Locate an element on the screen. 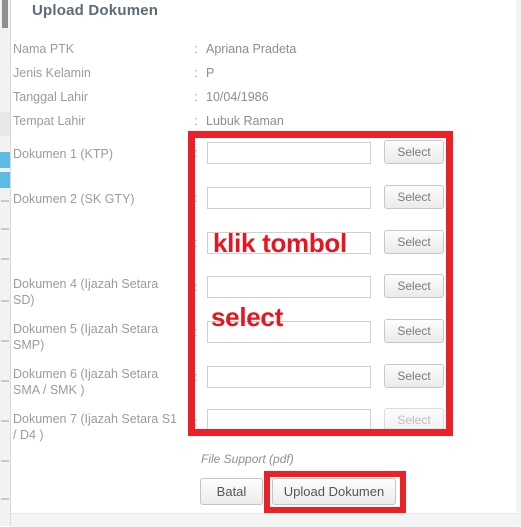 This screenshot has width=521, height=527. scrollbar-thumb is located at coordinates (5, 14).